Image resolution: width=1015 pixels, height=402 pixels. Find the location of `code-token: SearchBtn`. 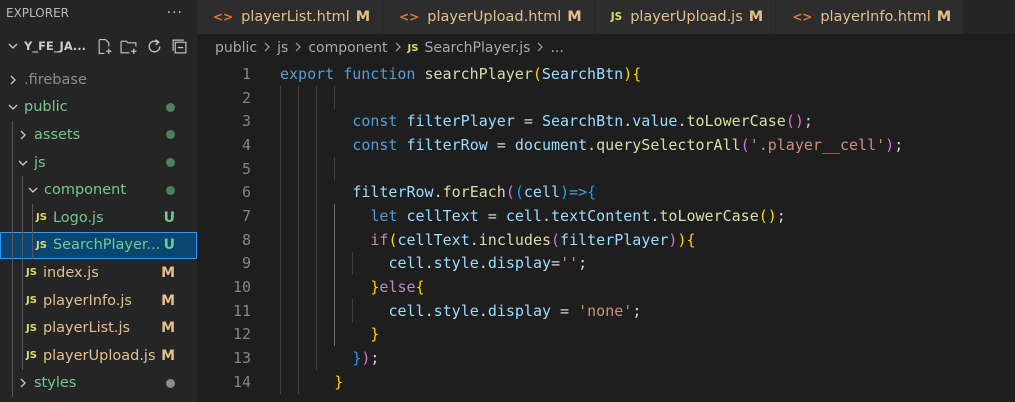

code-token: SearchBtn is located at coordinates (582, 121).